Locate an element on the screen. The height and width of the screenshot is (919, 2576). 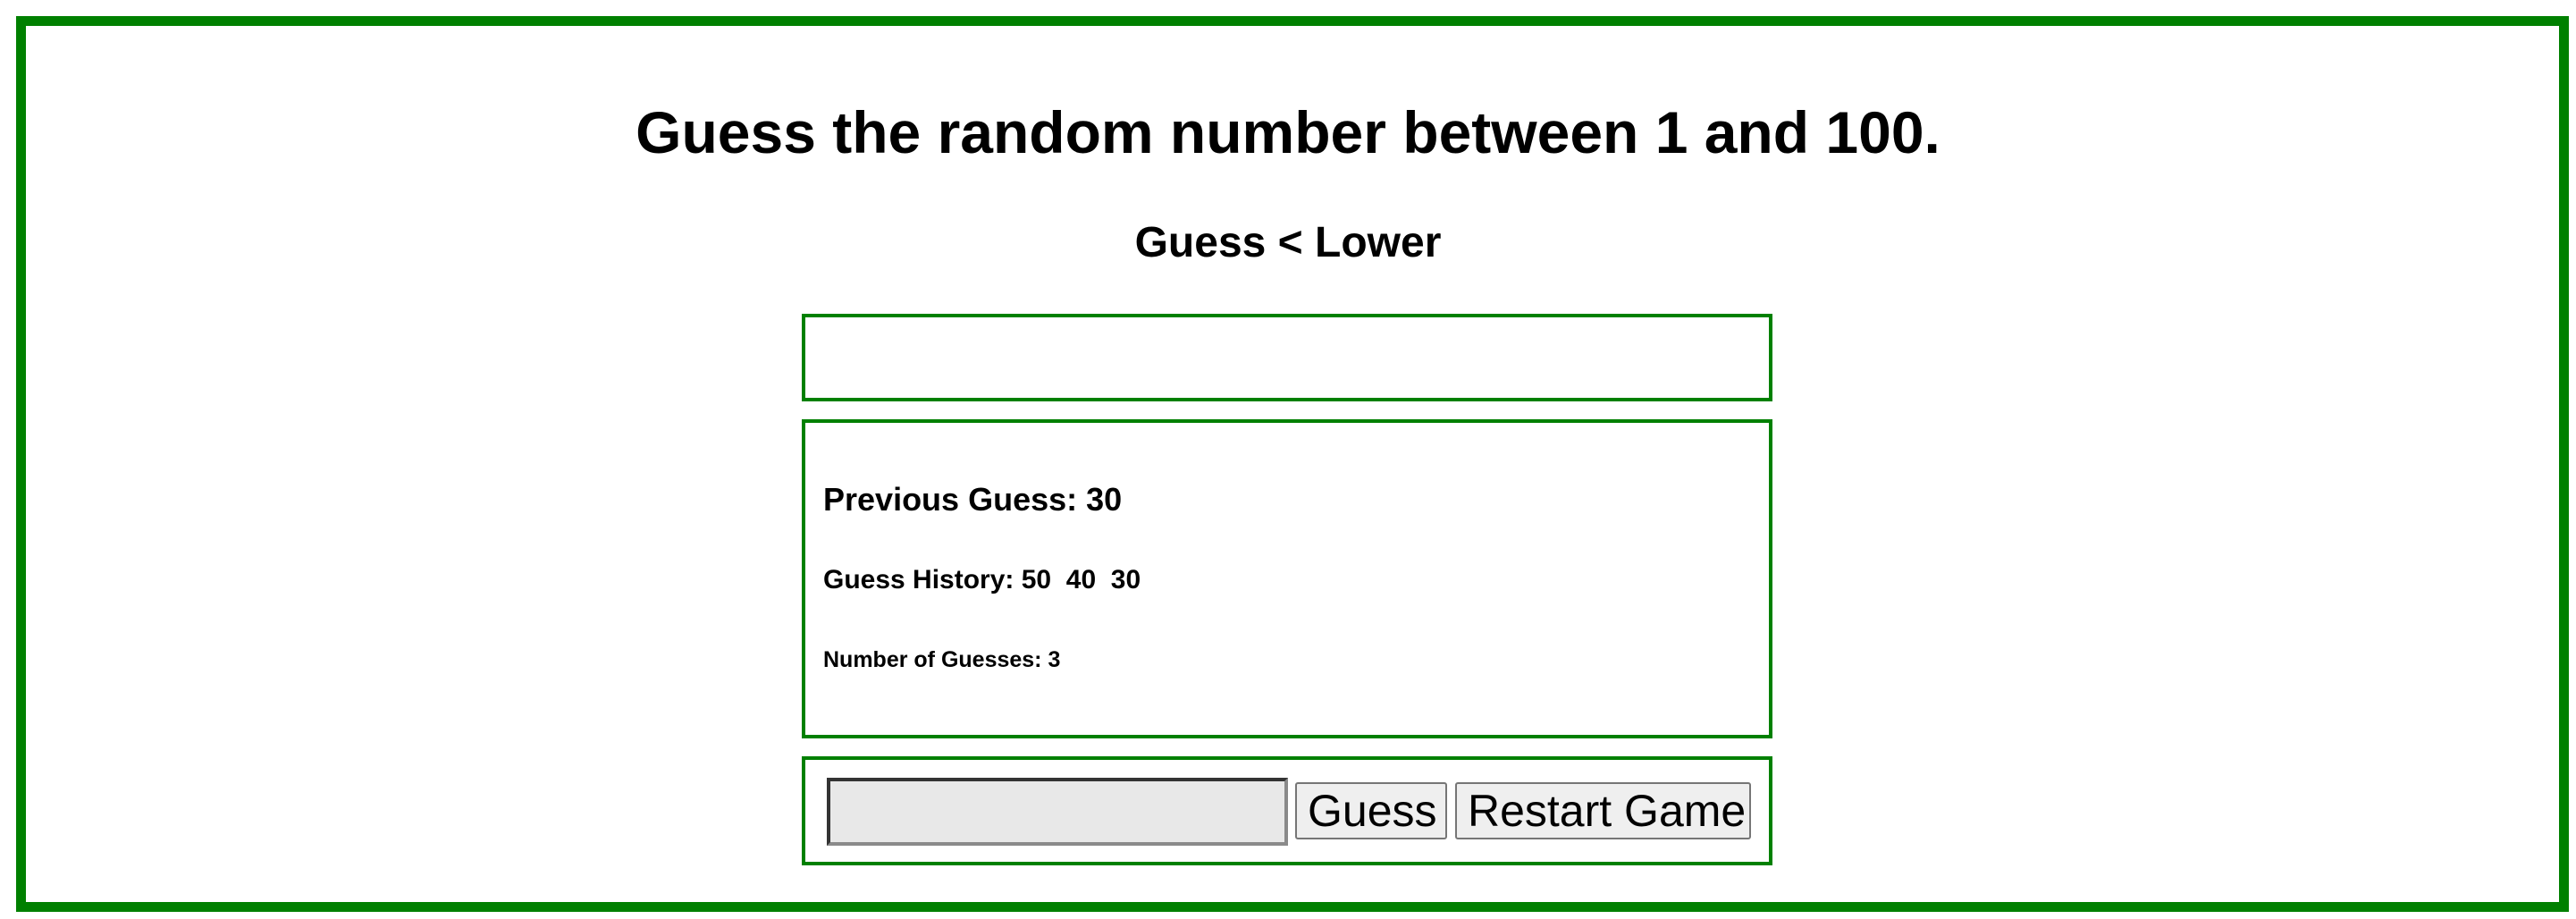
result-panel is located at coordinates (1287, 357).